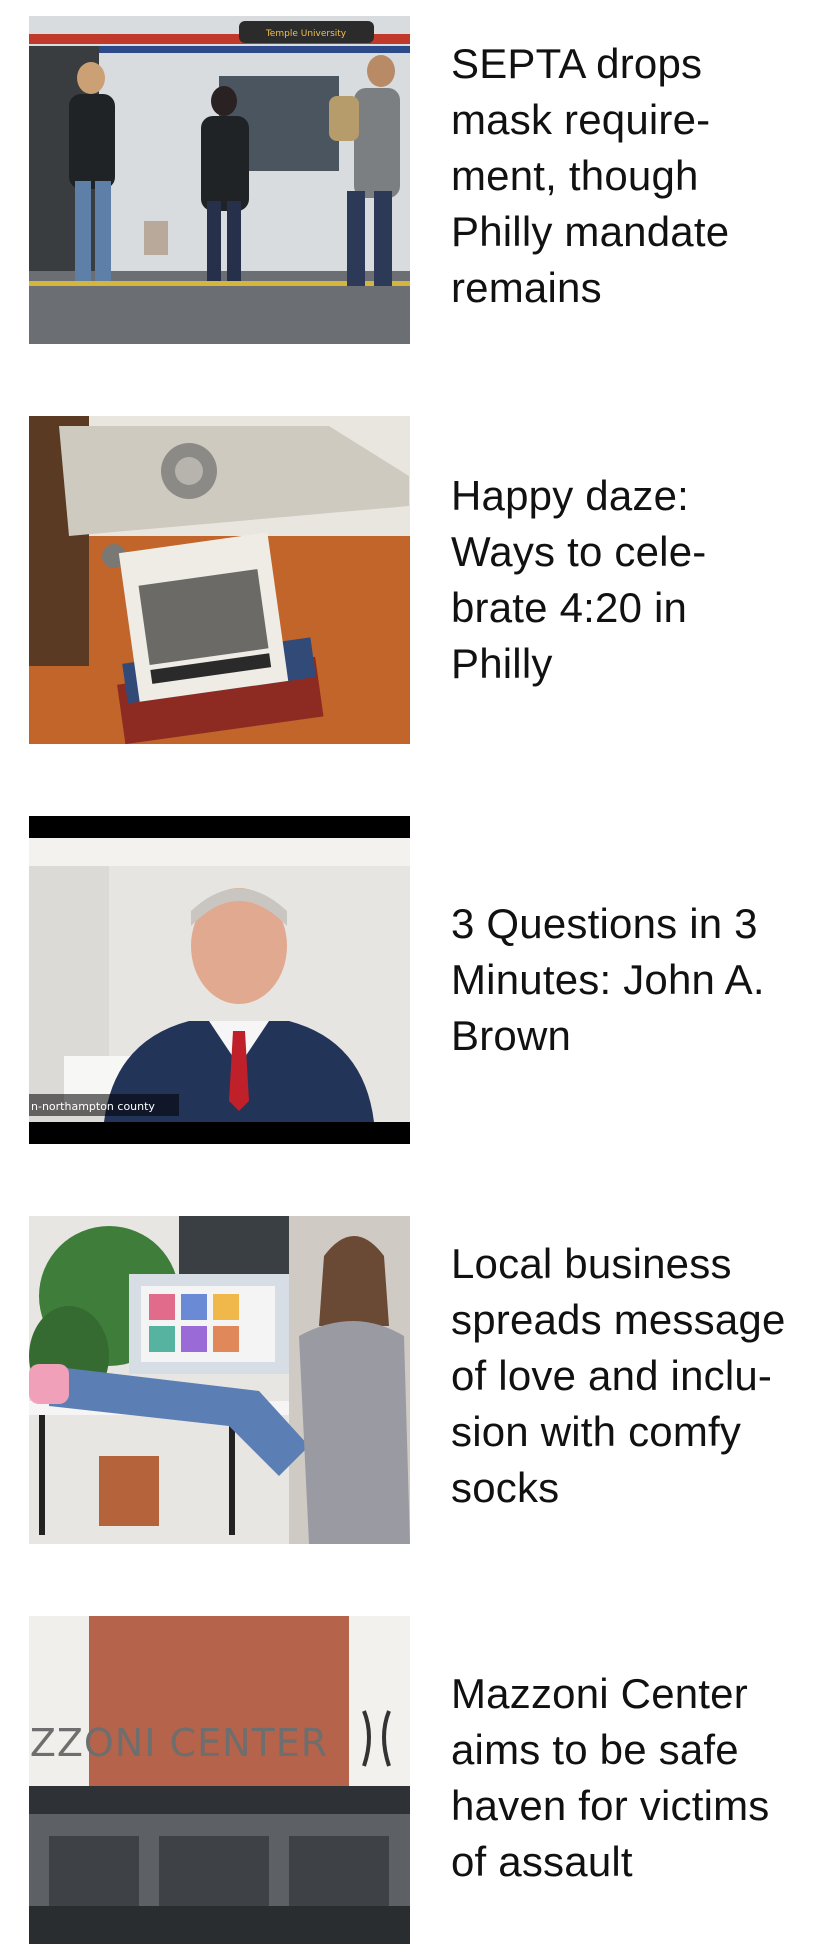 The image size is (820, 1950). Describe the element at coordinates (610, 1805) in the screenshot. I see `headline-line: haven for victims` at that location.